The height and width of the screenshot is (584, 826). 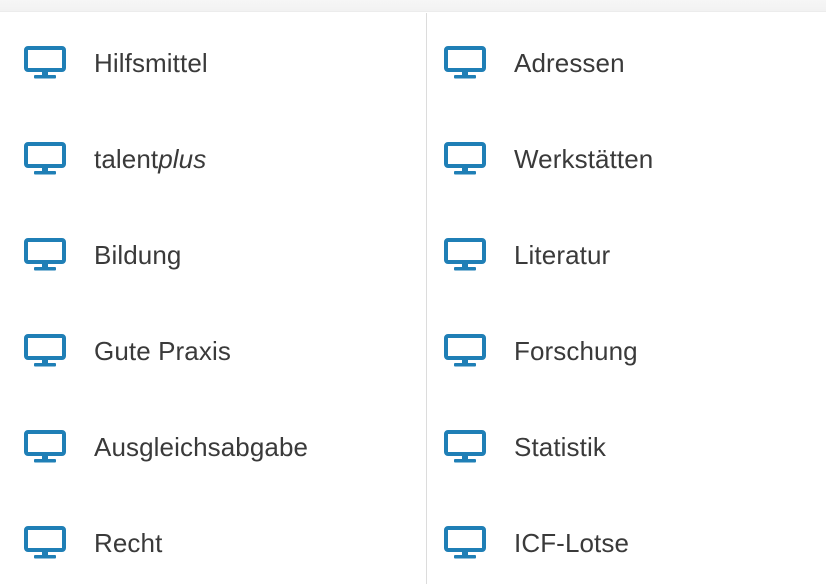 What do you see at coordinates (151, 62) in the screenshot?
I see `link-label: Hilfsmittel` at bounding box center [151, 62].